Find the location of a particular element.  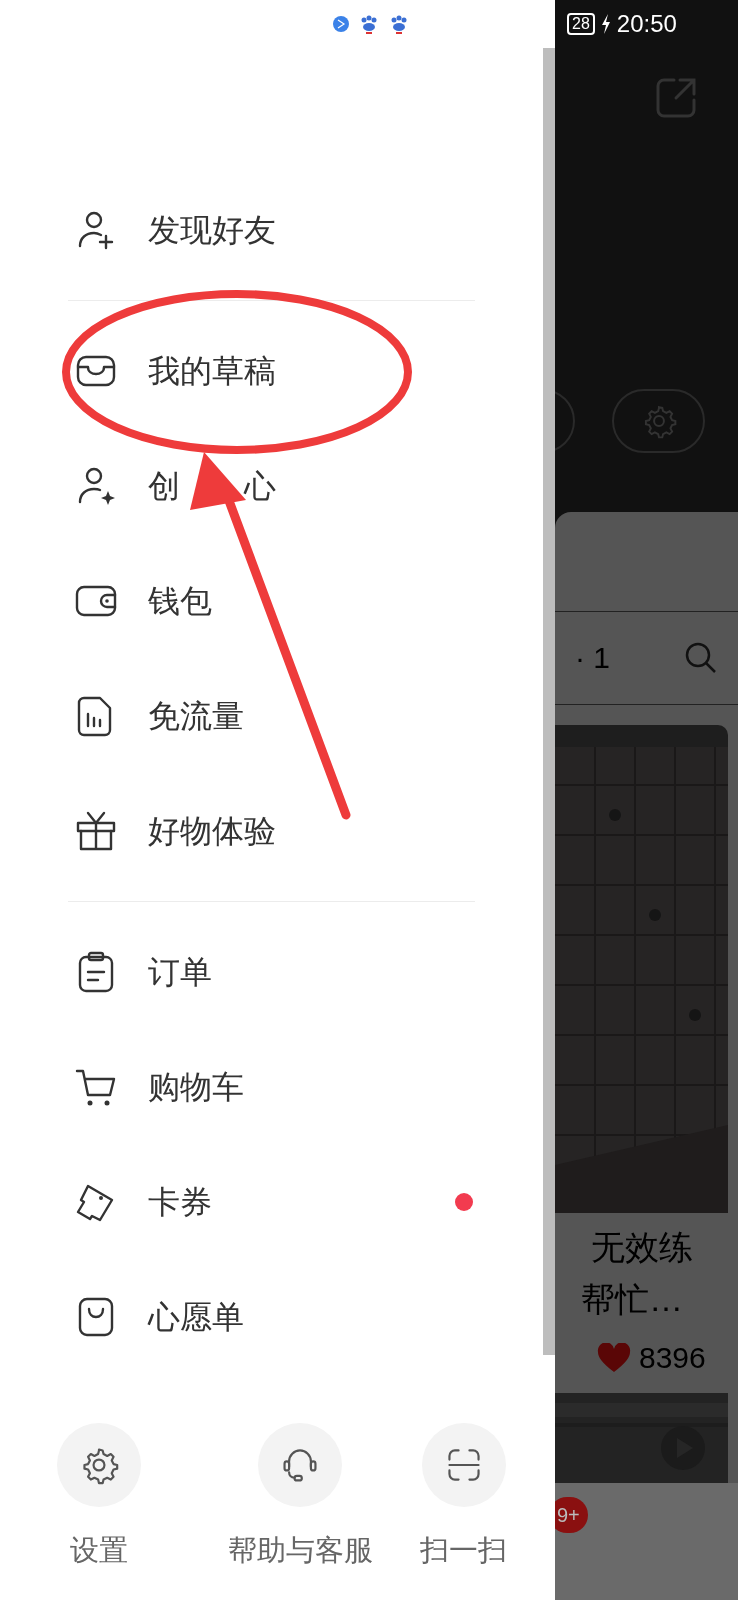

menu-item: 钱包 is located at coordinates (271, 600).